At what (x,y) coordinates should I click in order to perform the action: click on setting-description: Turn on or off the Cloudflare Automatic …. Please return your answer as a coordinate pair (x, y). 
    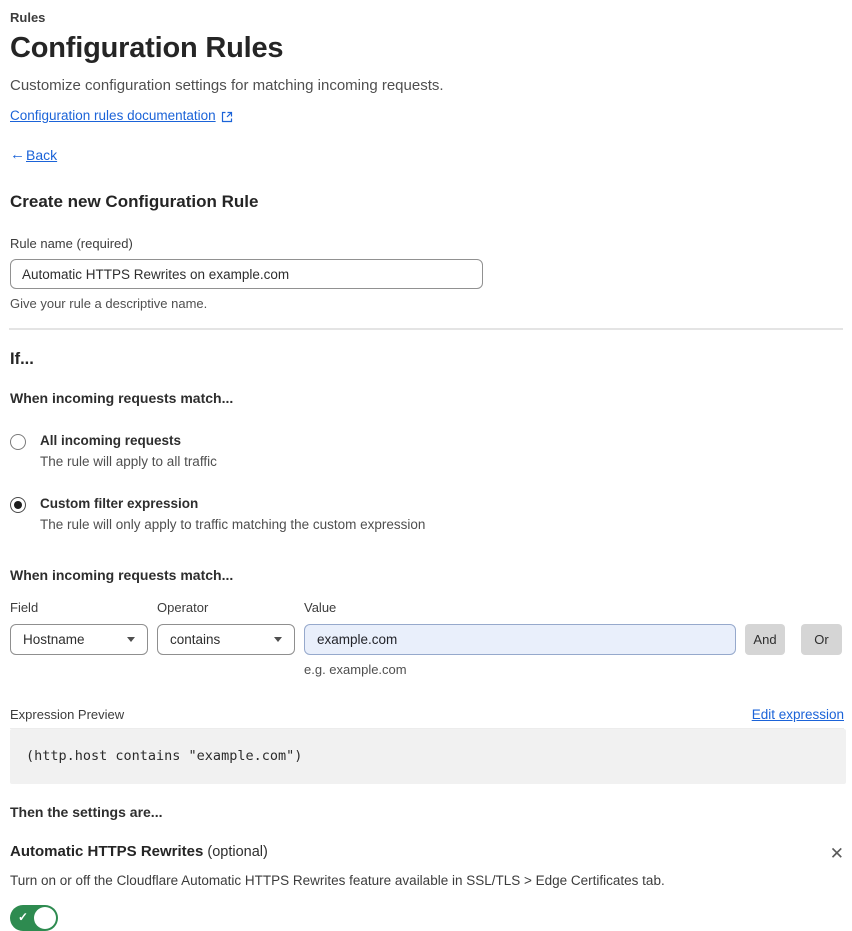
    Looking at the image, I should click on (337, 880).